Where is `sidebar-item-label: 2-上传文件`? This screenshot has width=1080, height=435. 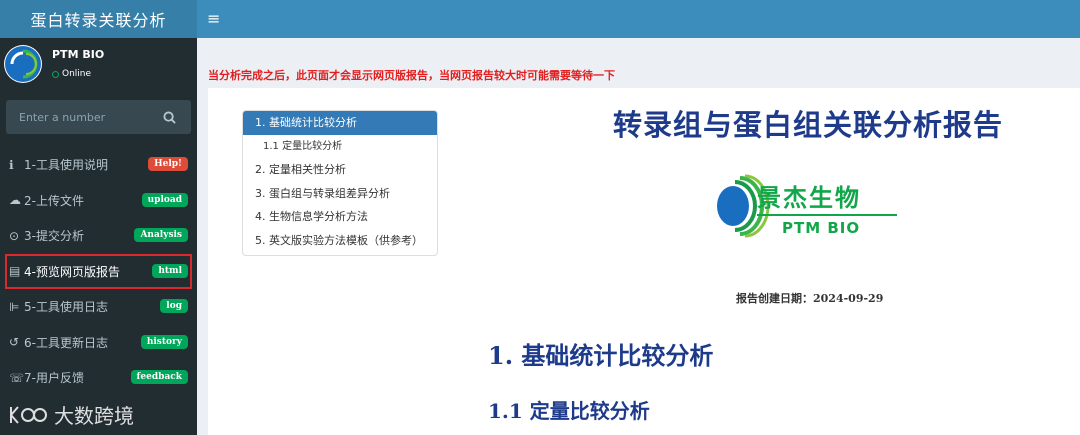 sidebar-item-label: 2-上传文件 is located at coordinates (54, 200).